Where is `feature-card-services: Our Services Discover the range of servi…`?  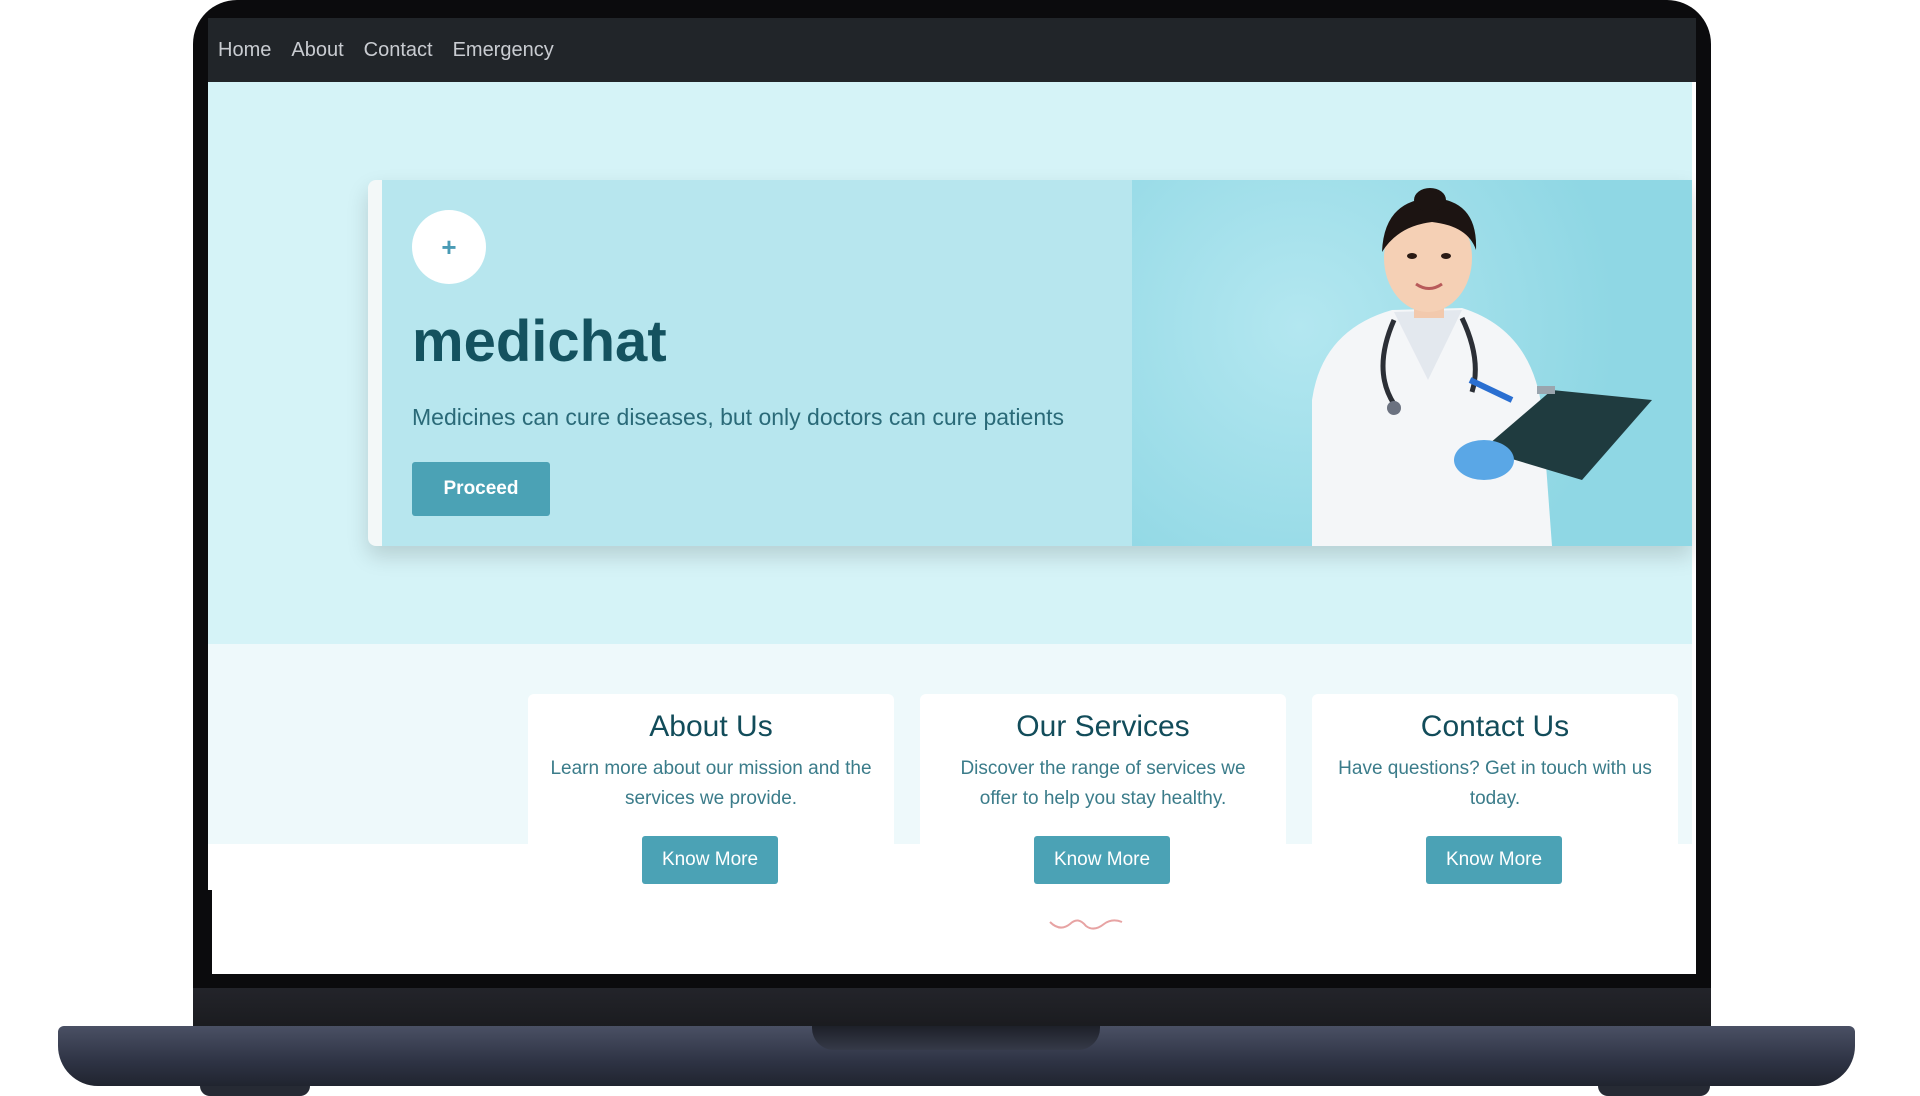 feature-card-services: Our Services Discover the range of servi… is located at coordinates (1103, 794).